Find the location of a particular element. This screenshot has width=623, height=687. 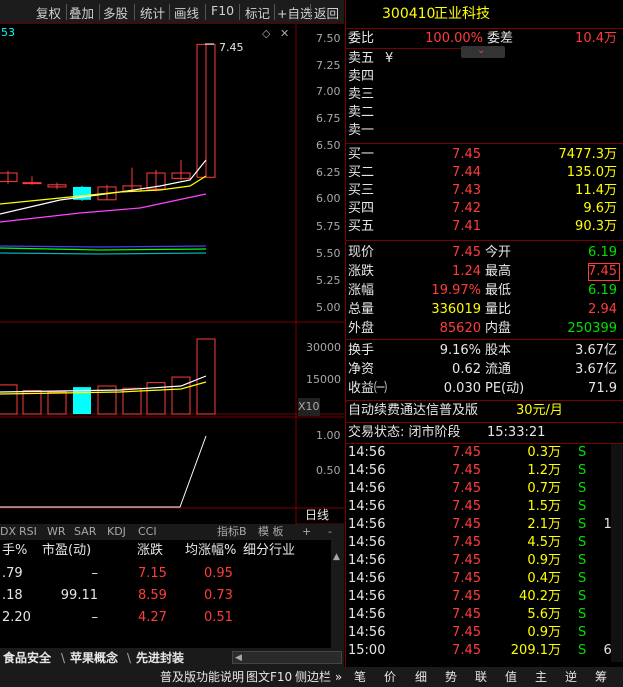

diamond-icon: ◇ is located at coordinates (266, 34).